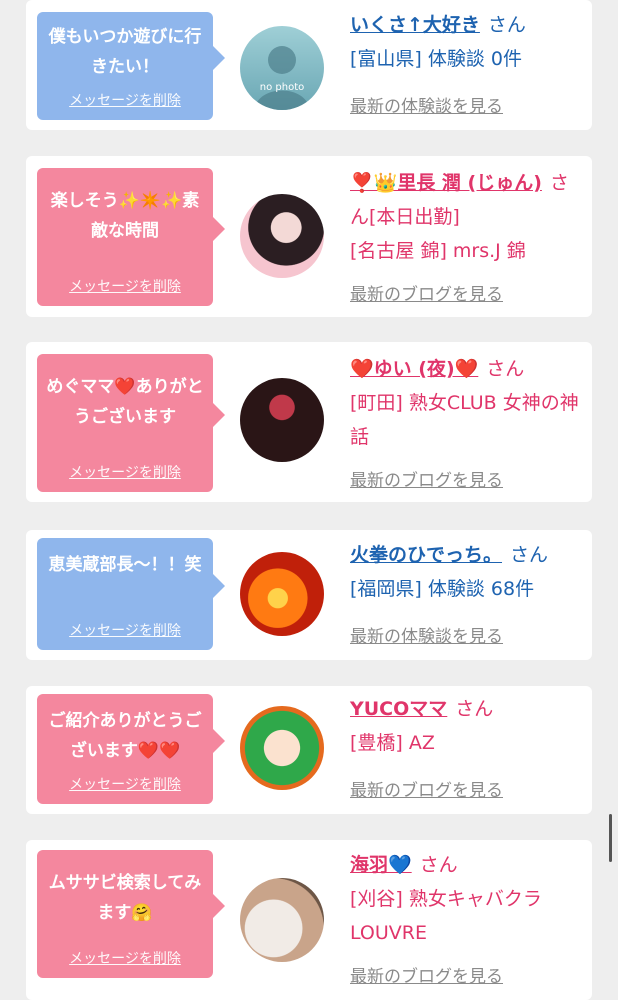 This screenshot has height=1000, width=618. I want to click on no-photo-label: no photo, so click(282, 87).